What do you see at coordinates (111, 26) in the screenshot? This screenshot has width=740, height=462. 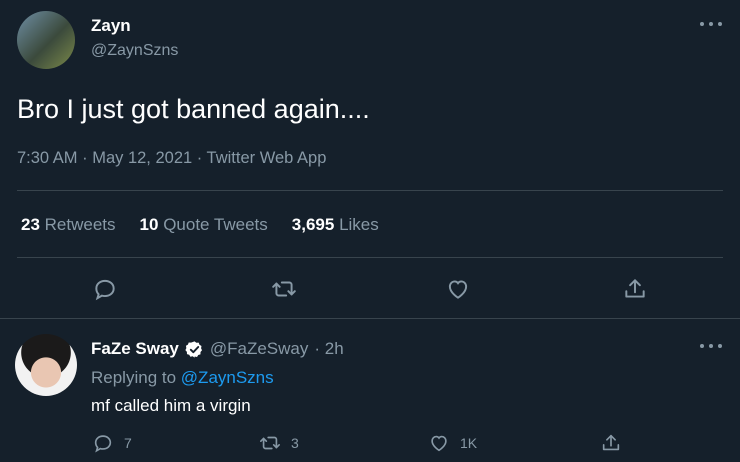 I see `author-name: Zayn` at bounding box center [111, 26].